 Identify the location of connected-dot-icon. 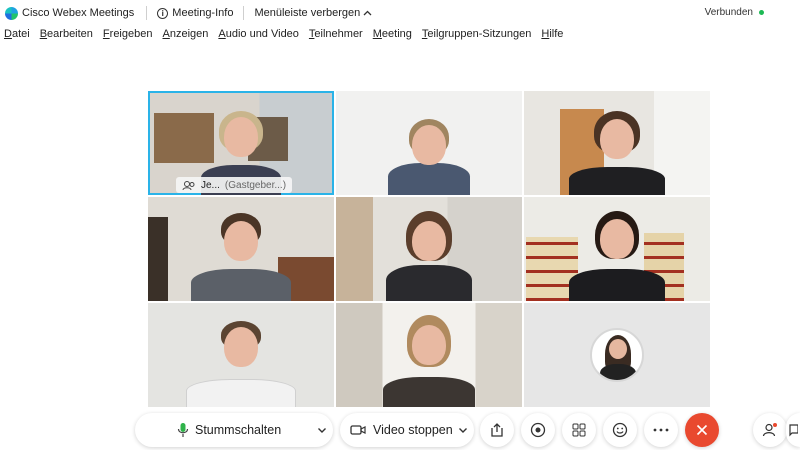
(761, 12).